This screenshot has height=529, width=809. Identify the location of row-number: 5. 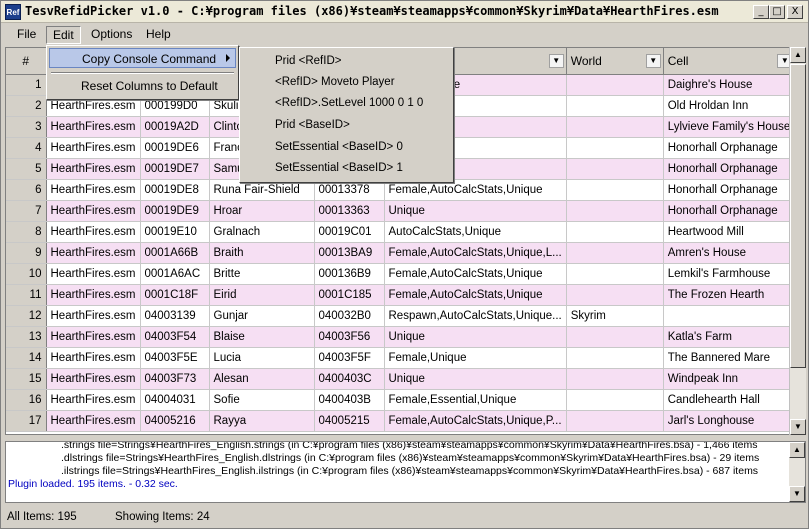
(26, 169).